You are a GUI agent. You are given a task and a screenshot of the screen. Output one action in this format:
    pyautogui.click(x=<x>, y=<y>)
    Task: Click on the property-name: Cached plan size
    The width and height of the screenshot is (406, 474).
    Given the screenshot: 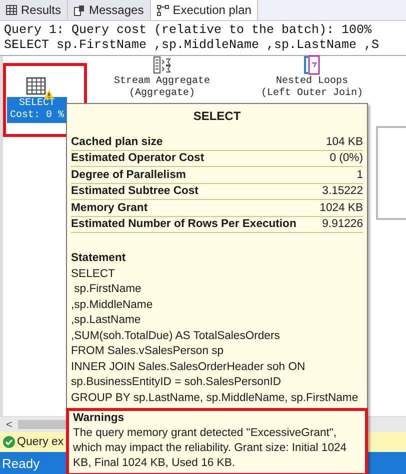 What is the action you would take?
    pyautogui.click(x=117, y=142)
    